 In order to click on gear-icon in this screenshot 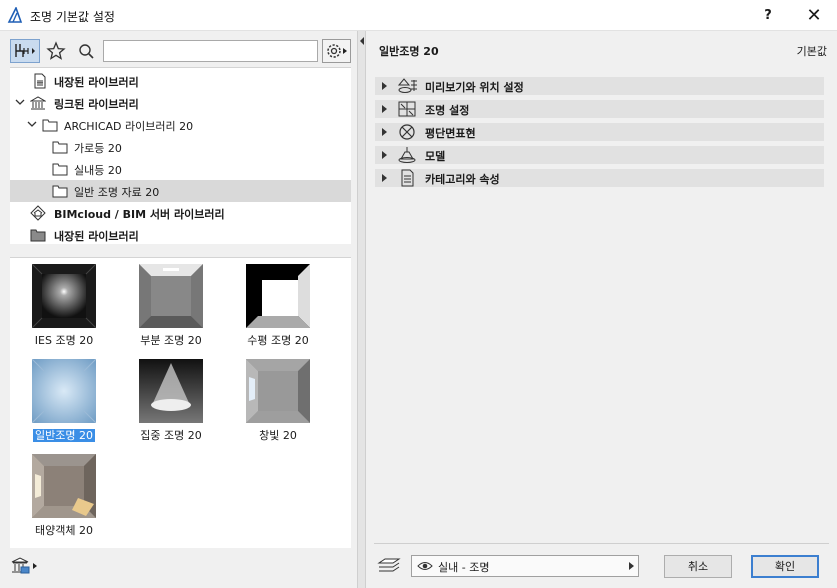, I will do `click(337, 51)`.